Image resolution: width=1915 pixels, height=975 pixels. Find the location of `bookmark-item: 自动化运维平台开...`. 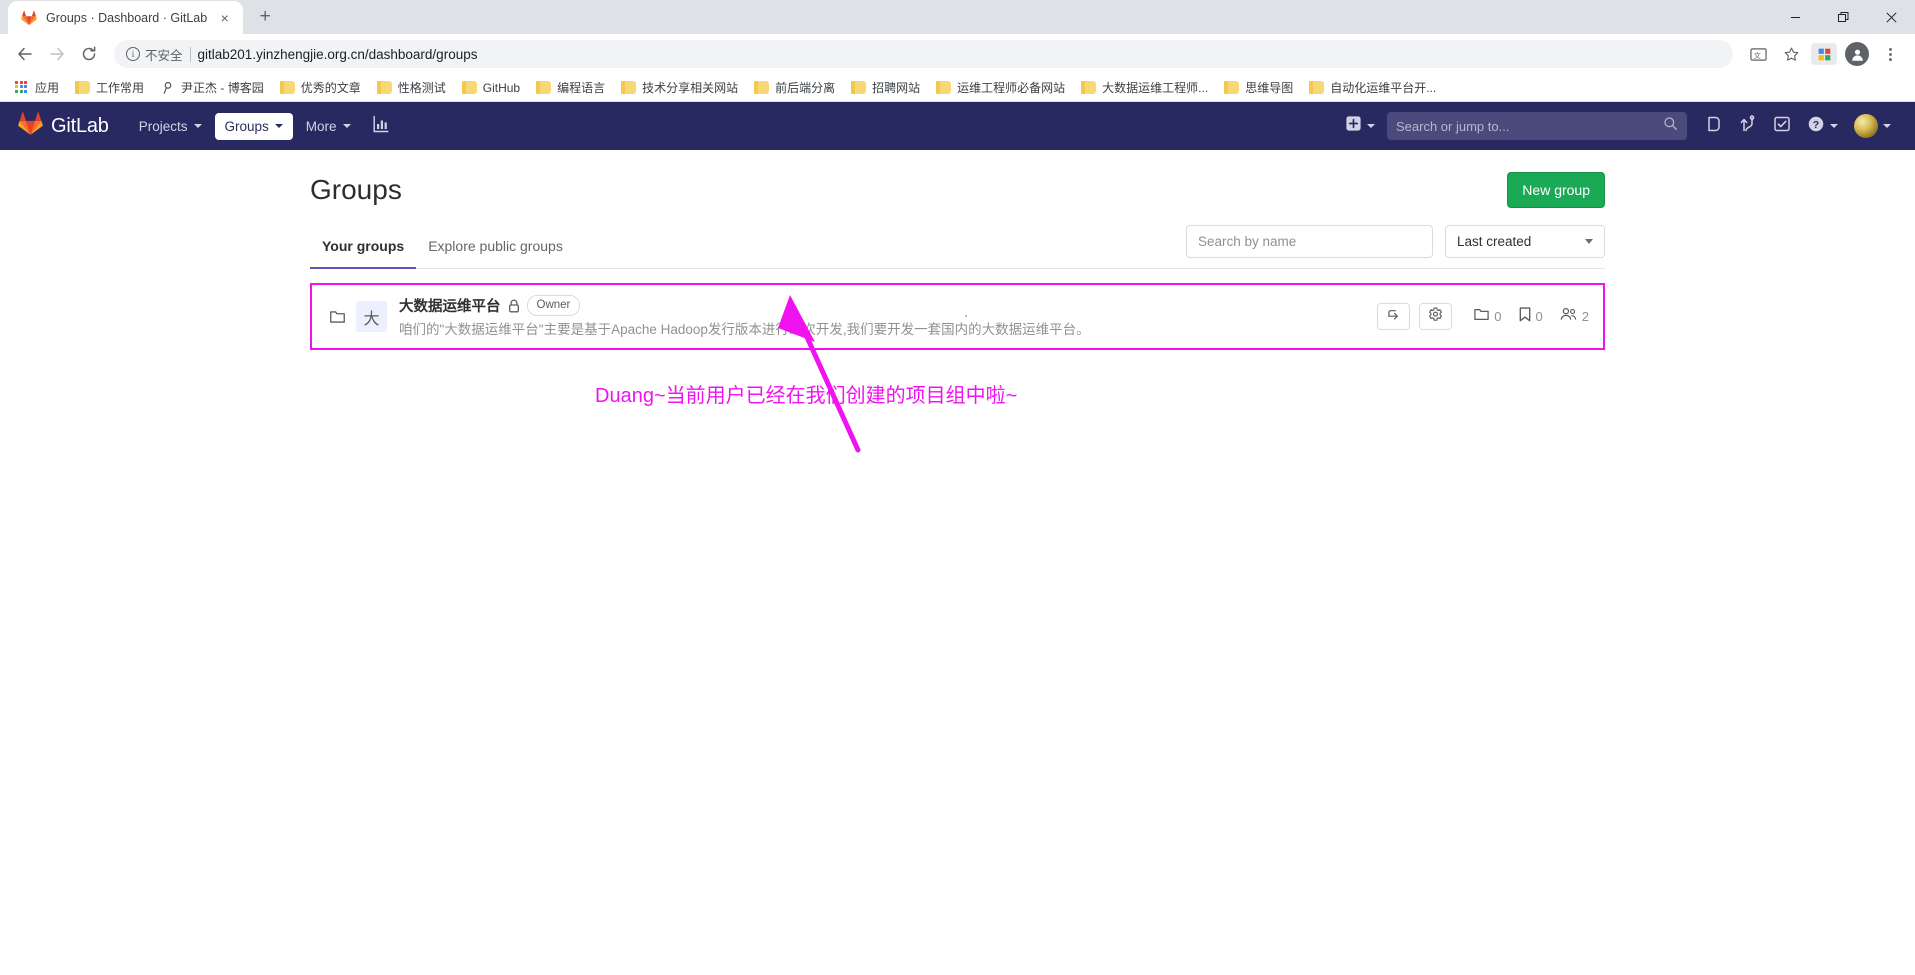

bookmark-item: 自动化运维平台开... is located at coordinates (1372, 87).